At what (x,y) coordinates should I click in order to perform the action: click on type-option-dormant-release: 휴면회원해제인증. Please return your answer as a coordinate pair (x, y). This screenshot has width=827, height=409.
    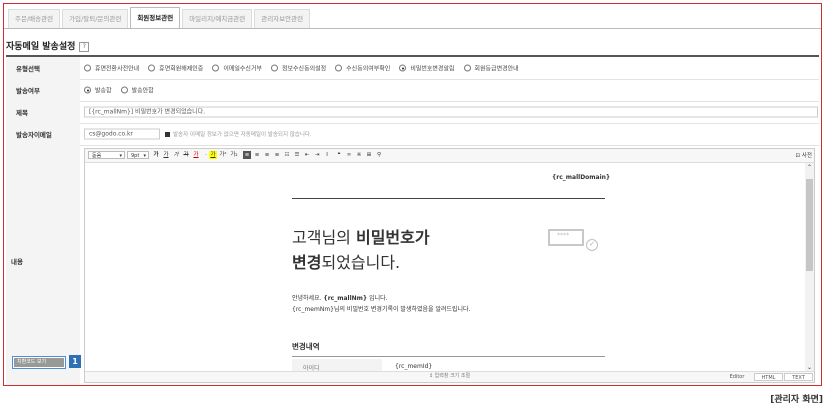
    Looking at the image, I should click on (175, 68).